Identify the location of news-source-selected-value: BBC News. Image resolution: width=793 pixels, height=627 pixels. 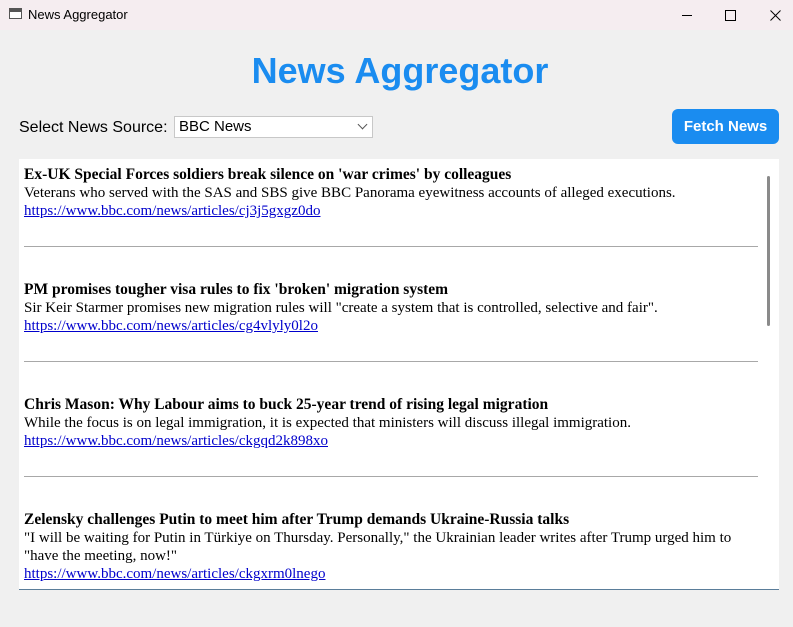
(215, 126).